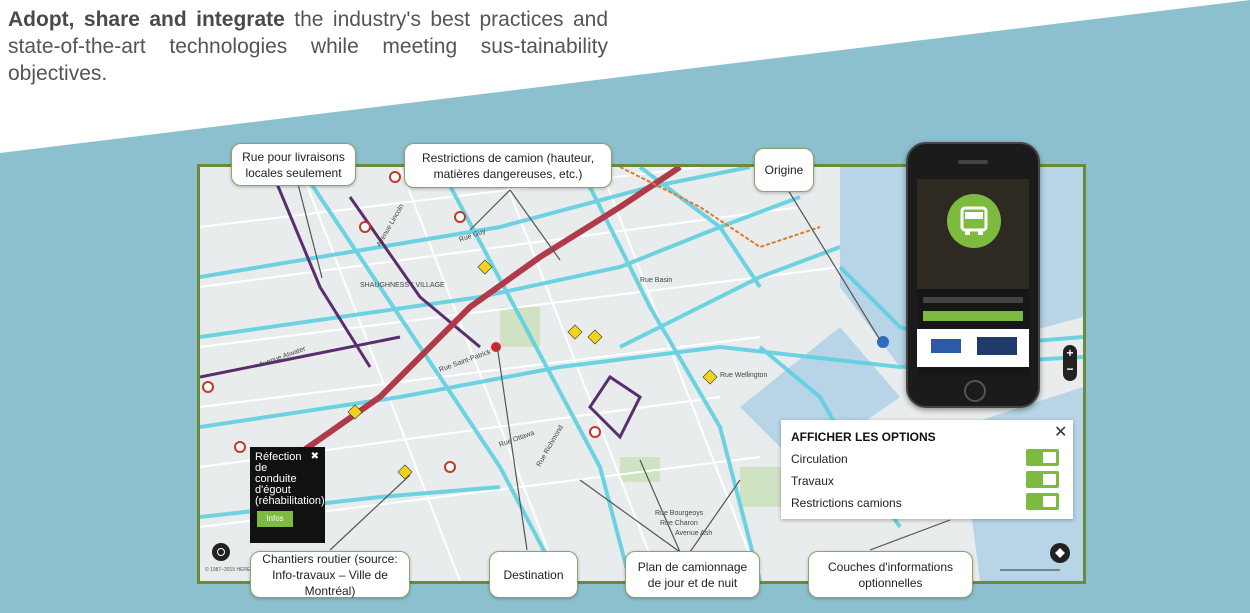 The height and width of the screenshot is (613, 1250). I want to click on callout-local-delivery: Rue pour livraisons locales seulement, so click(293, 164).